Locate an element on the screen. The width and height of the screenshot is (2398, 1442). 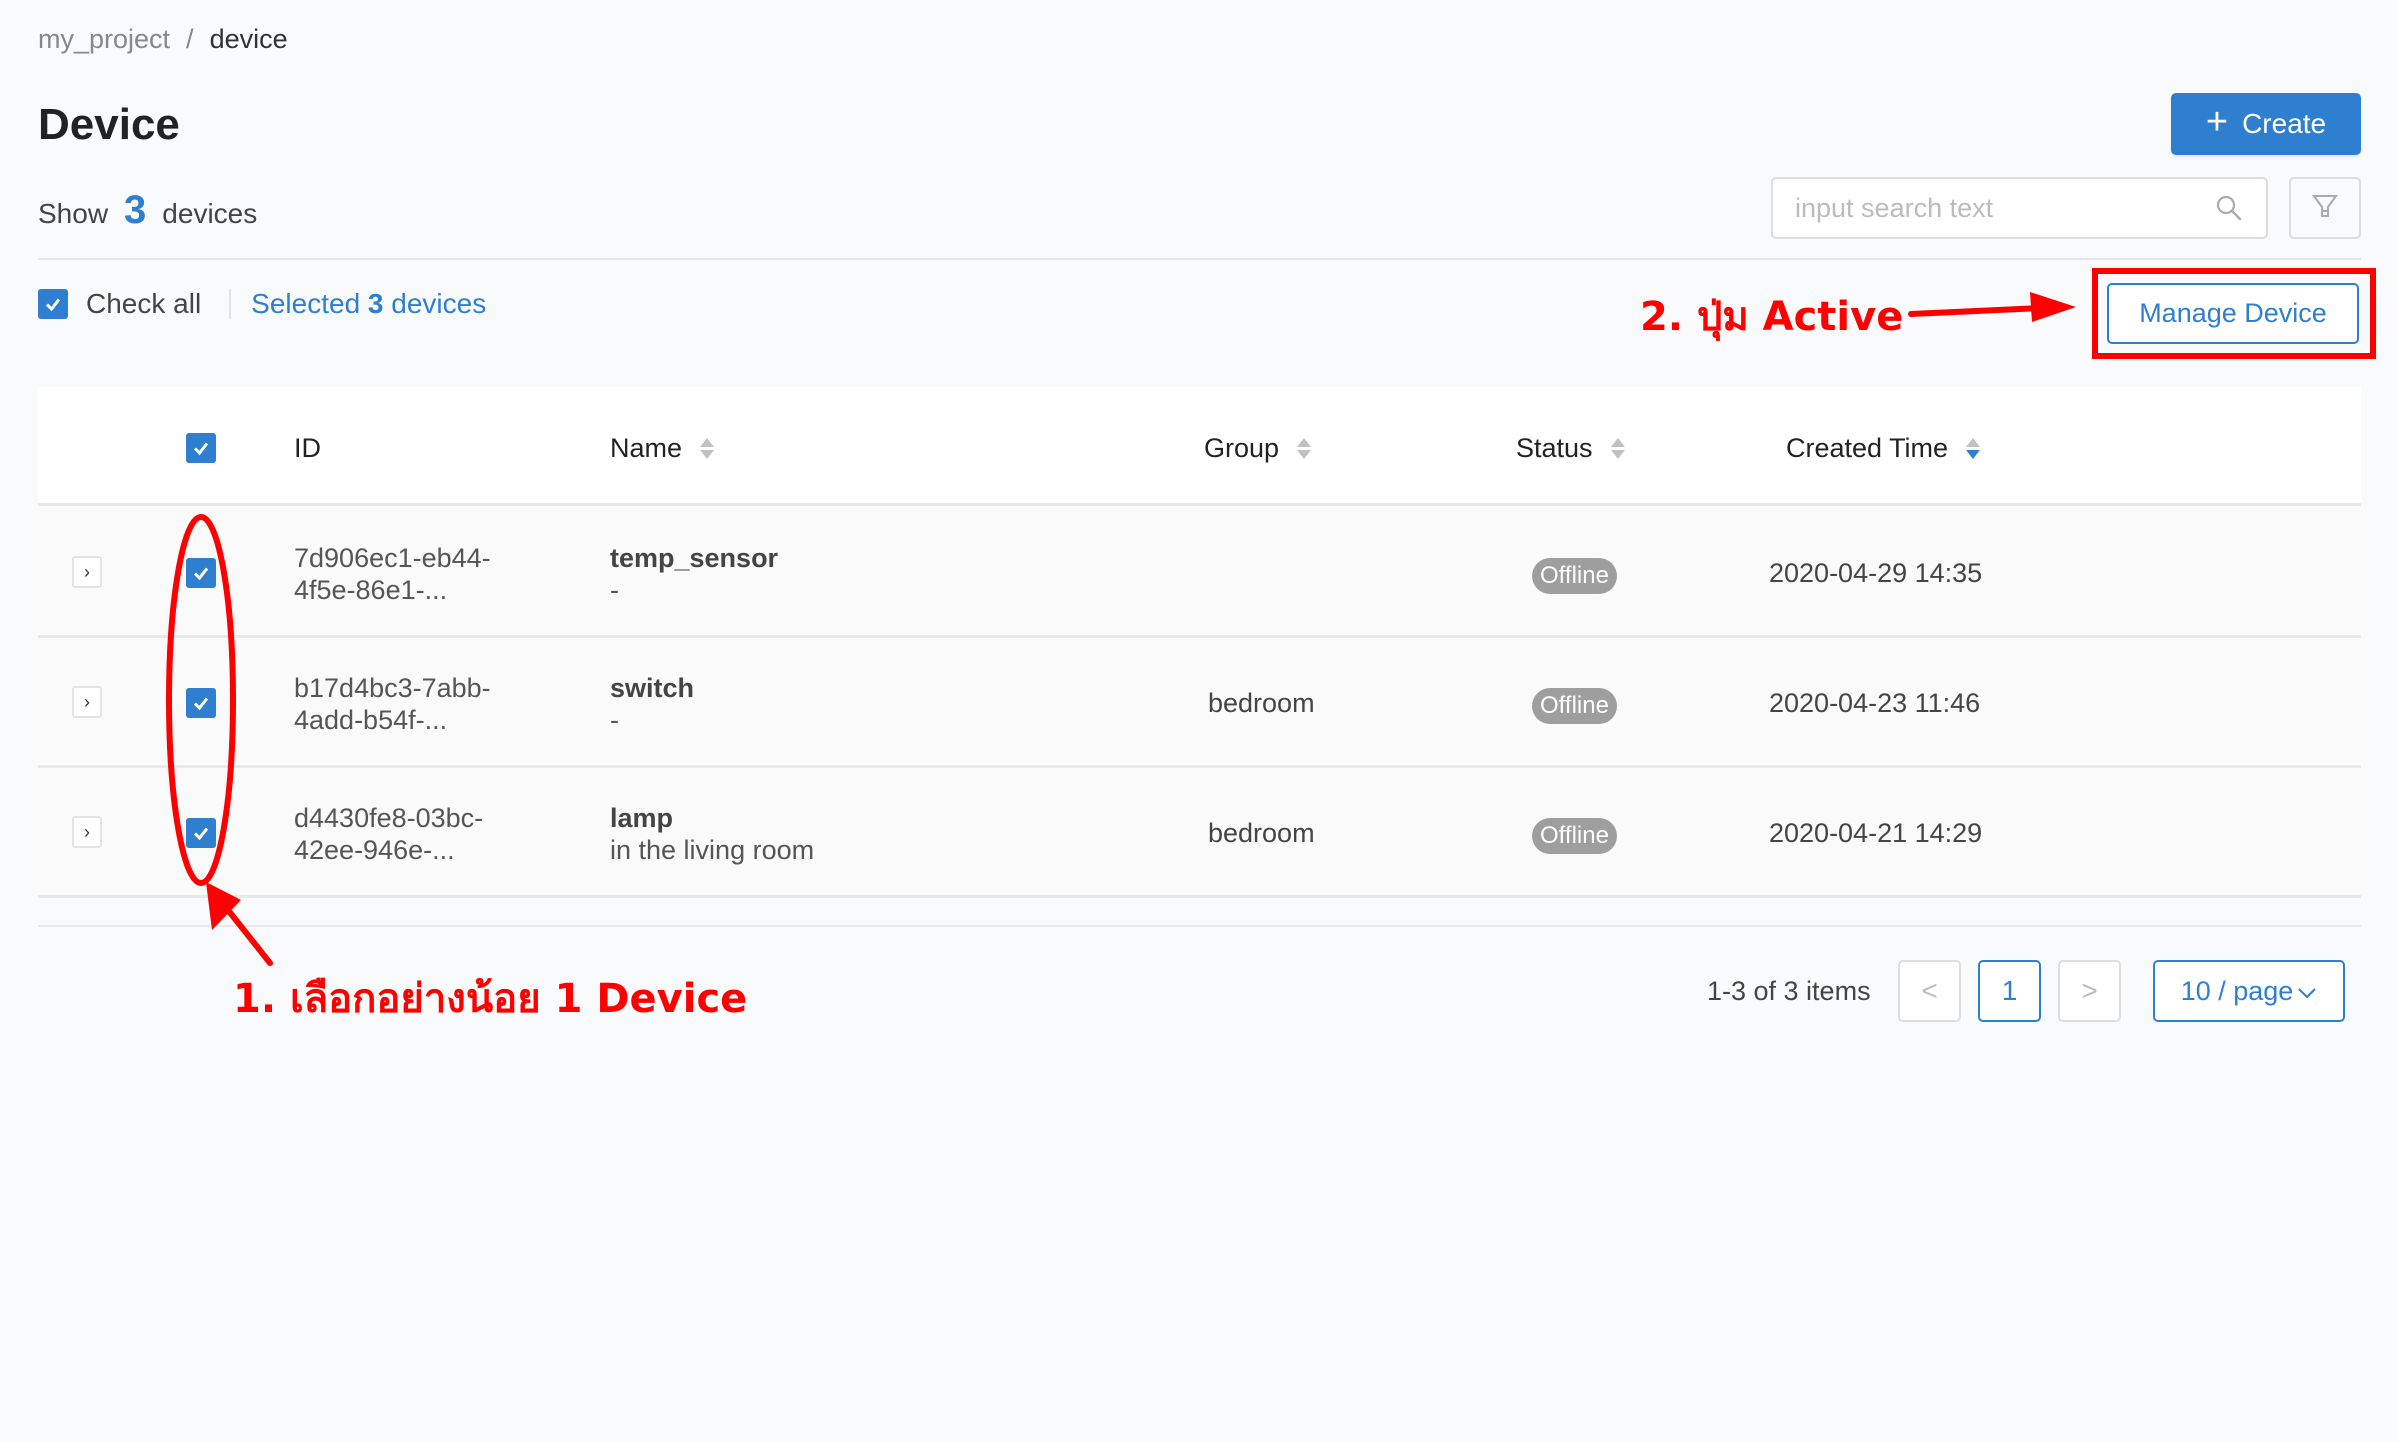
chevron-right-icon: > is located at coordinates (2089, 990).